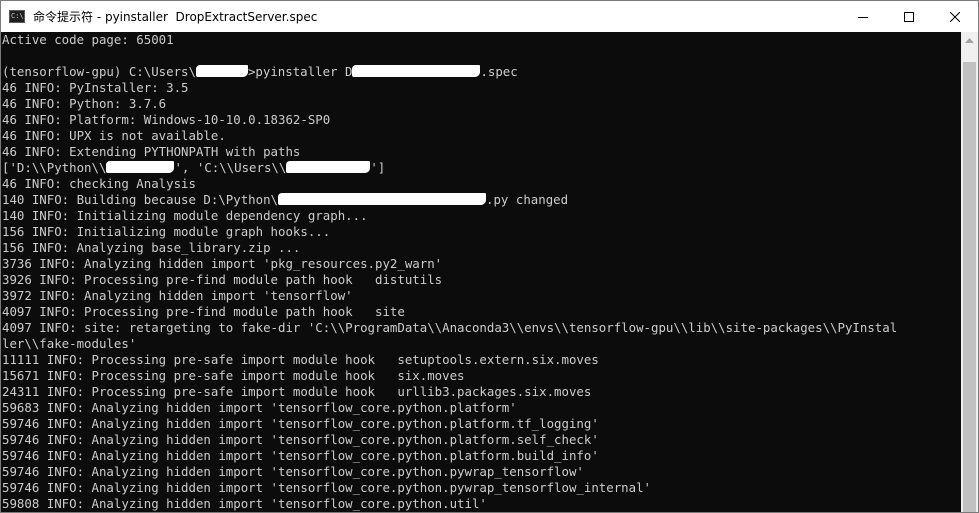 The width and height of the screenshot is (979, 513). I want to click on console-text: 46 INFO: Extending PYTHONPATH with paths, so click(151, 151).